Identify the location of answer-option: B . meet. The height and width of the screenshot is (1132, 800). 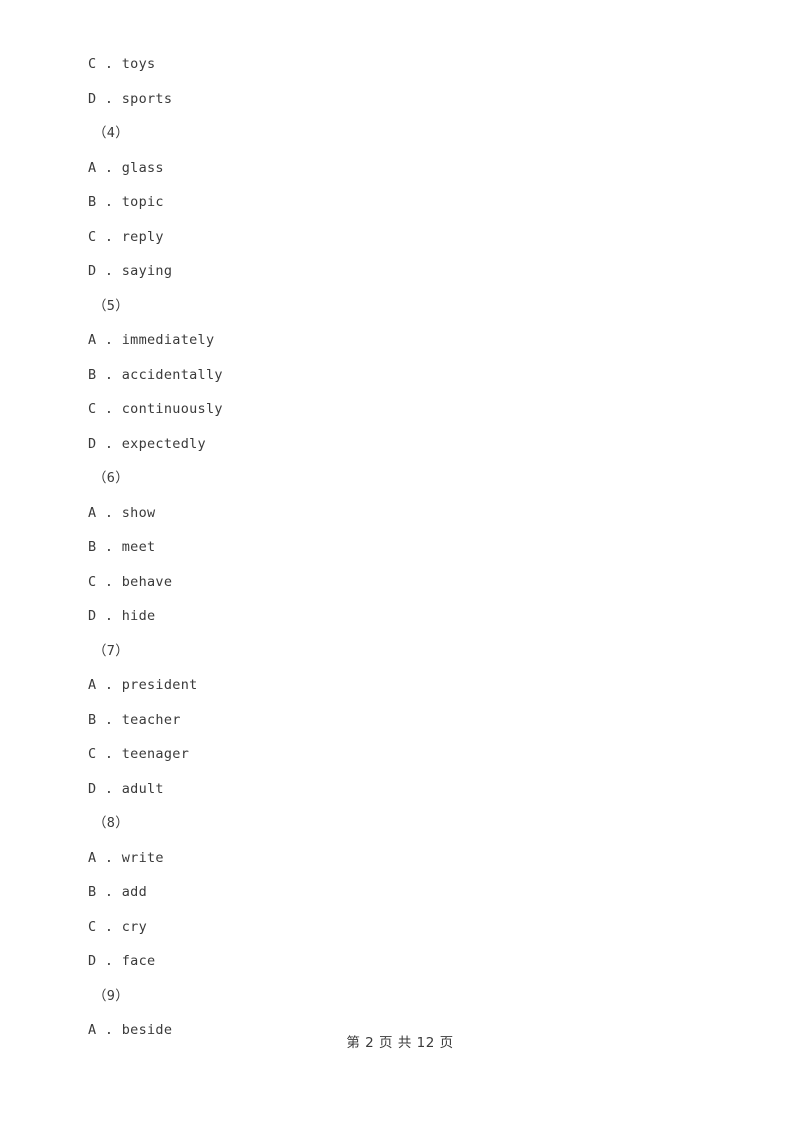
(122, 547).